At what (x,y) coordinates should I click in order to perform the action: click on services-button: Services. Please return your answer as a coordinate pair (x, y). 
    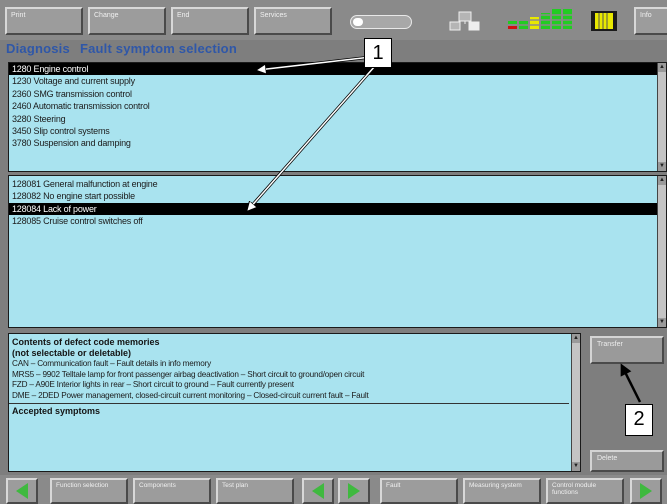
    Looking at the image, I should click on (293, 21).